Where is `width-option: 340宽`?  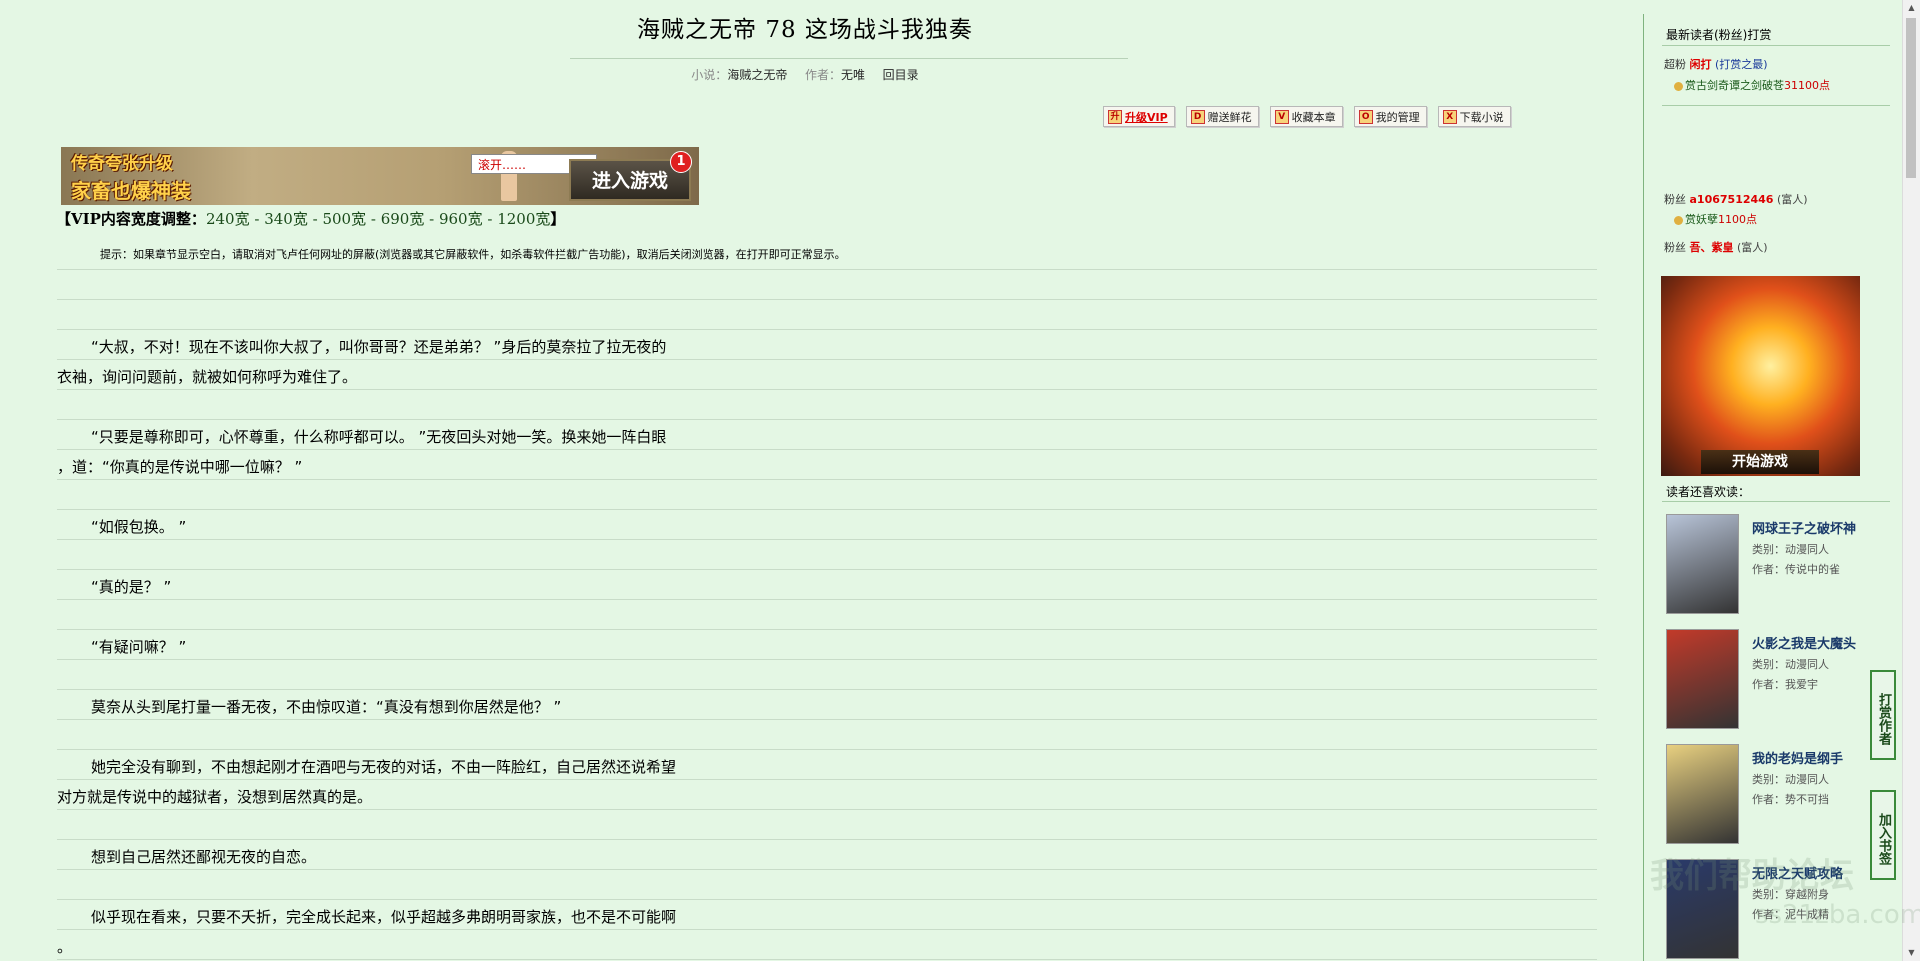
width-option: 340宽 is located at coordinates (286, 219).